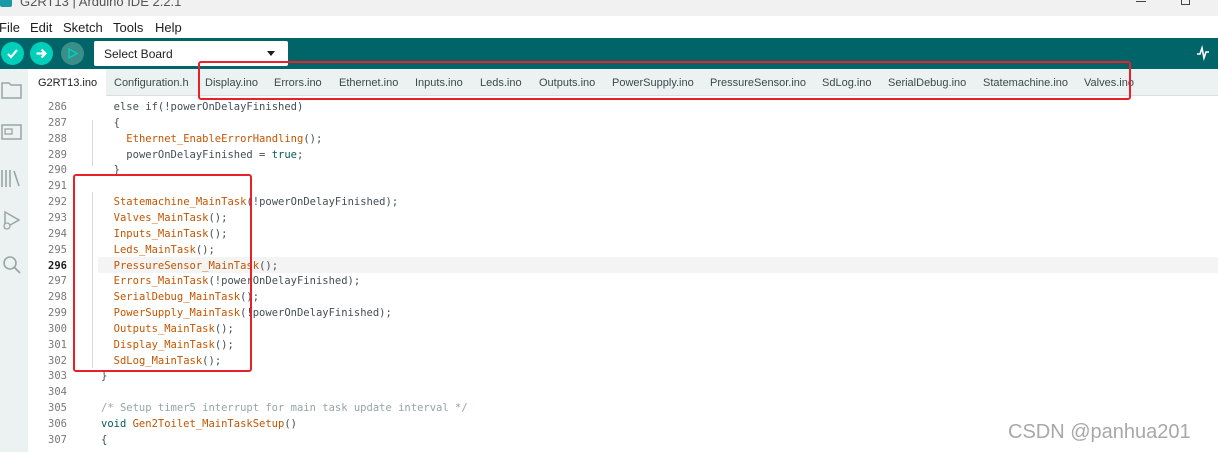 This screenshot has width=1218, height=452. Describe the element at coordinates (623, 123) in the screenshot. I see `code-line: 287 {` at that location.